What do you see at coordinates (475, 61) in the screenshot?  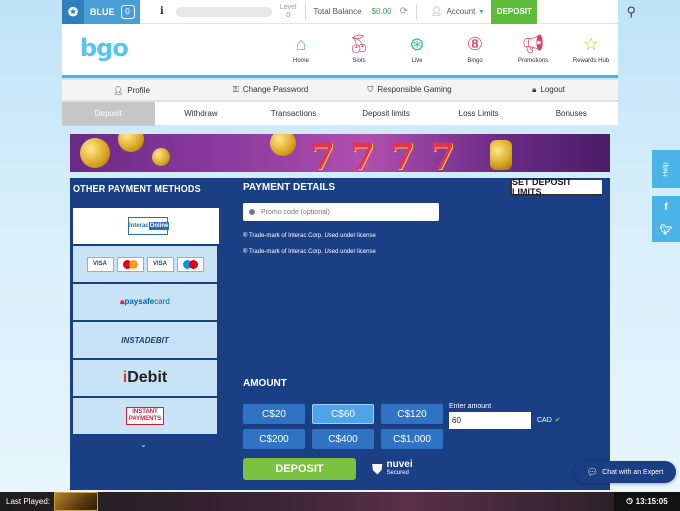 I see `nav-bingo-label: Bingo` at bounding box center [475, 61].